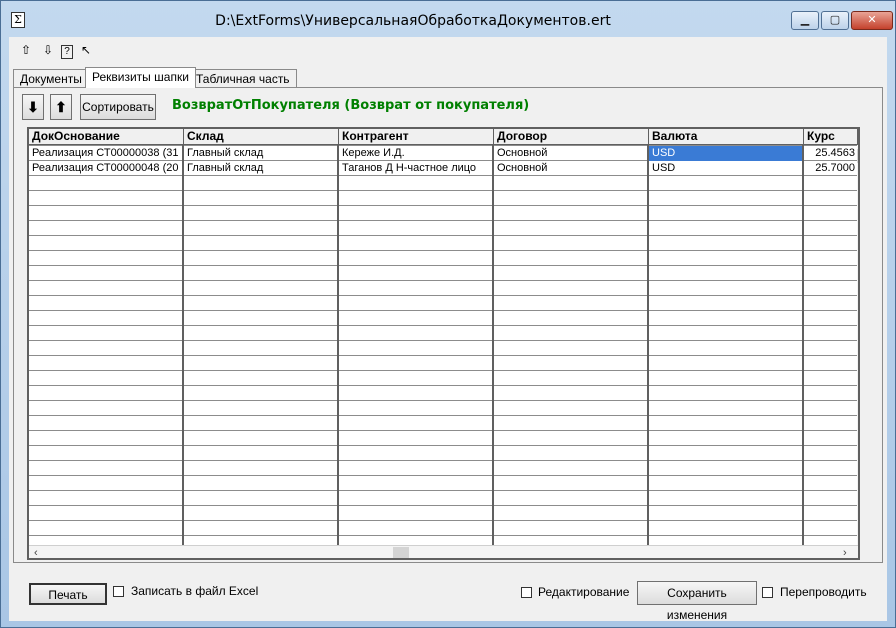  Describe the element at coordinates (571, 137) in the screenshot. I see `column-header-contract: Договор` at that location.